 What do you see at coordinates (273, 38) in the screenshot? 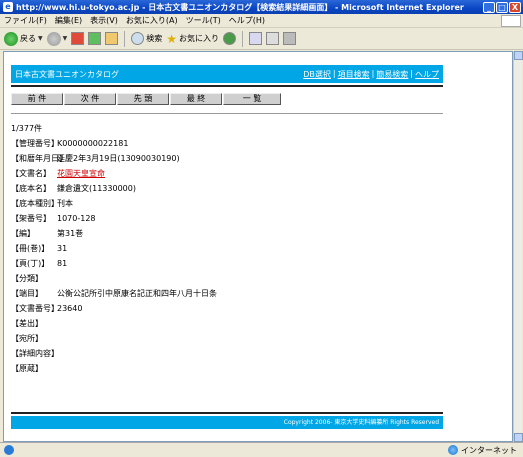
I see `print-icon` at bounding box center [273, 38].